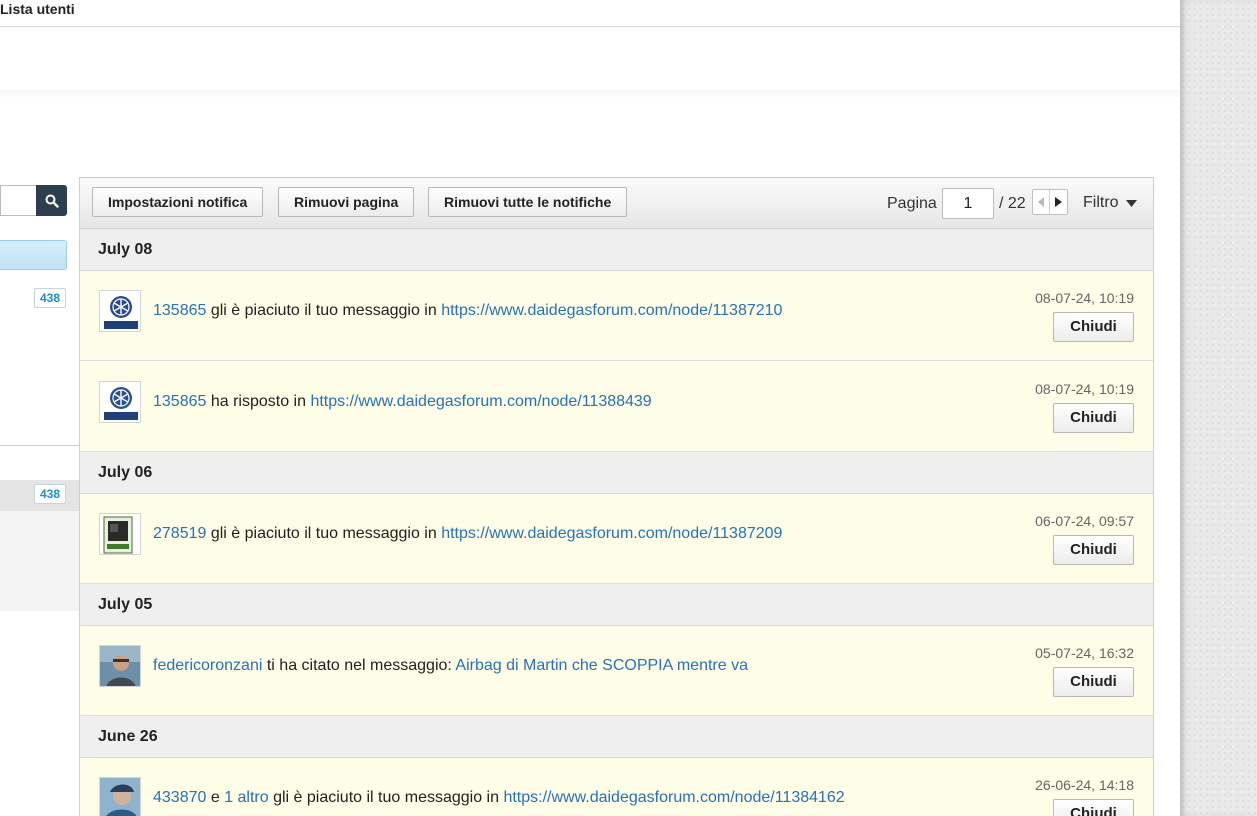  I want to click on banner-divider, so click(590, 94).